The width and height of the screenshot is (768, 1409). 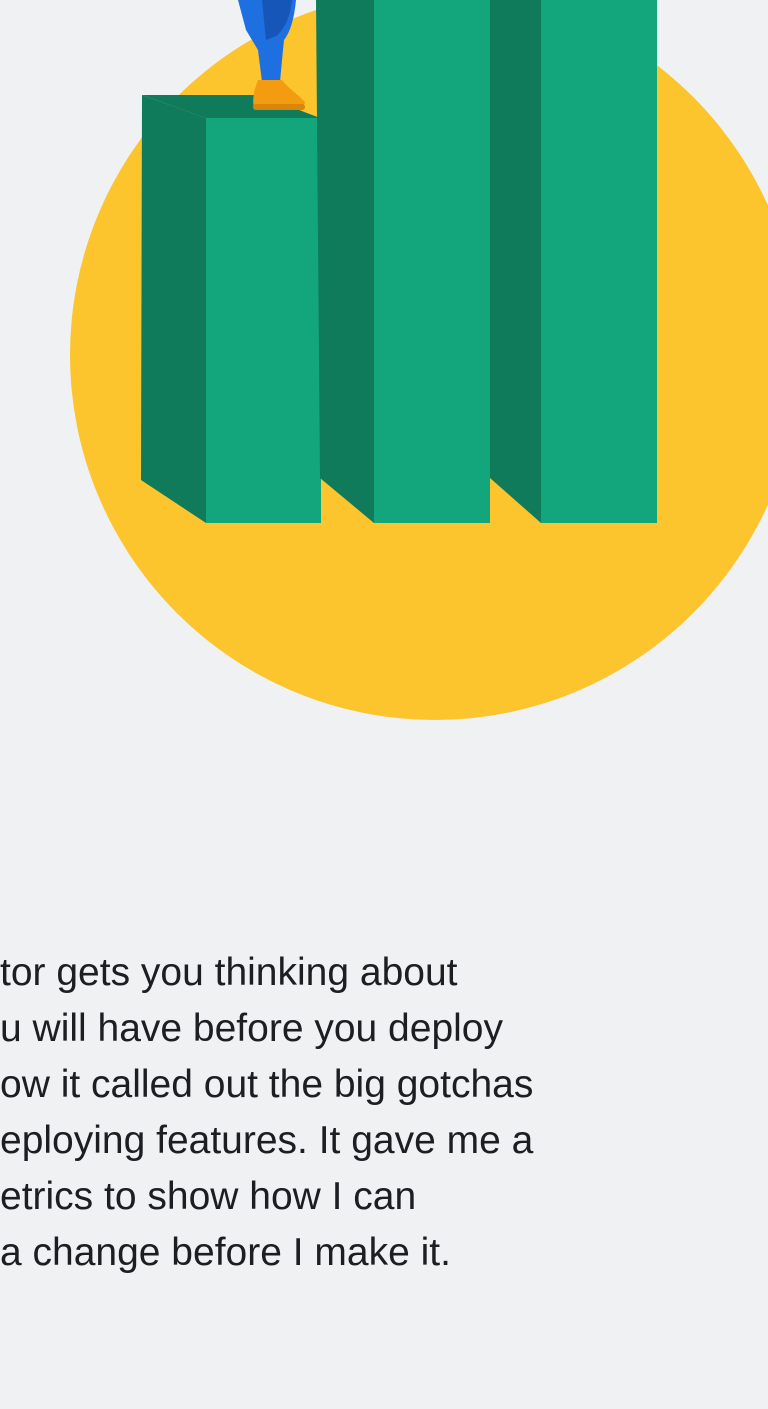 What do you see at coordinates (229, 972) in the screenshot?
I see `testimonial-line: tor gets you thinking about` at bounding box center [229, 972].